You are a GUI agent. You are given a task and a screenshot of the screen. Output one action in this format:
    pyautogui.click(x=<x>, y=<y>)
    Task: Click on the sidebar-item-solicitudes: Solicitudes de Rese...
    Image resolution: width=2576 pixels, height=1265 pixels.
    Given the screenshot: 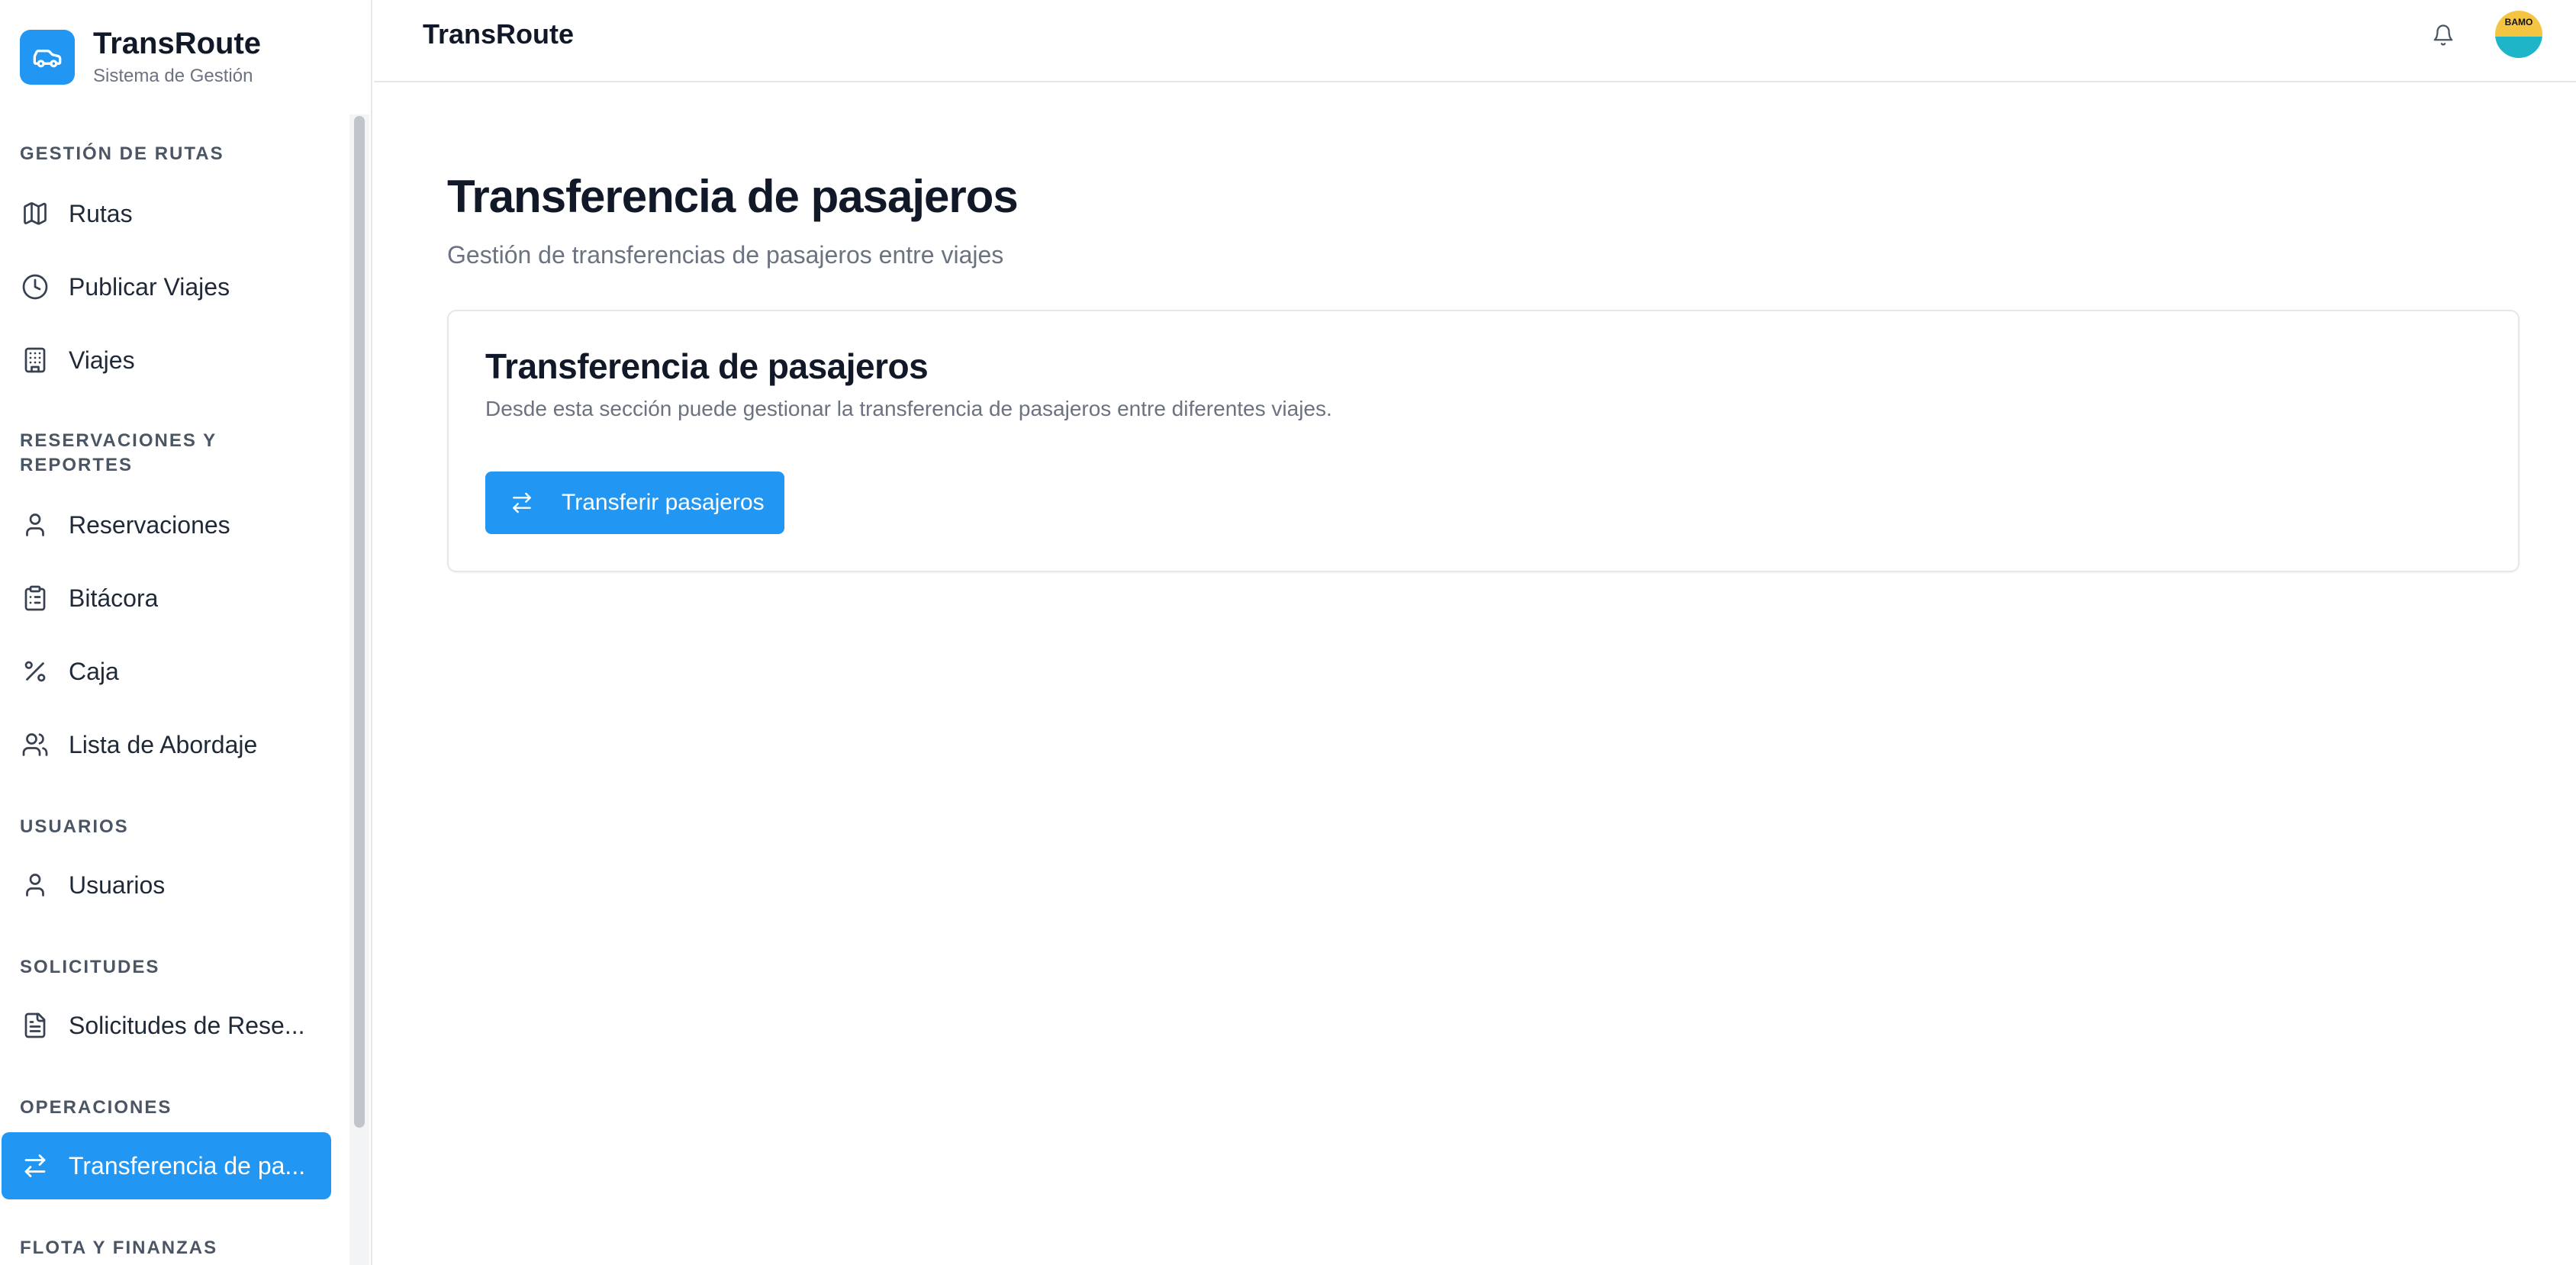 What is the action you would take?
    pyautogui.click(x=166, y=1025)
    